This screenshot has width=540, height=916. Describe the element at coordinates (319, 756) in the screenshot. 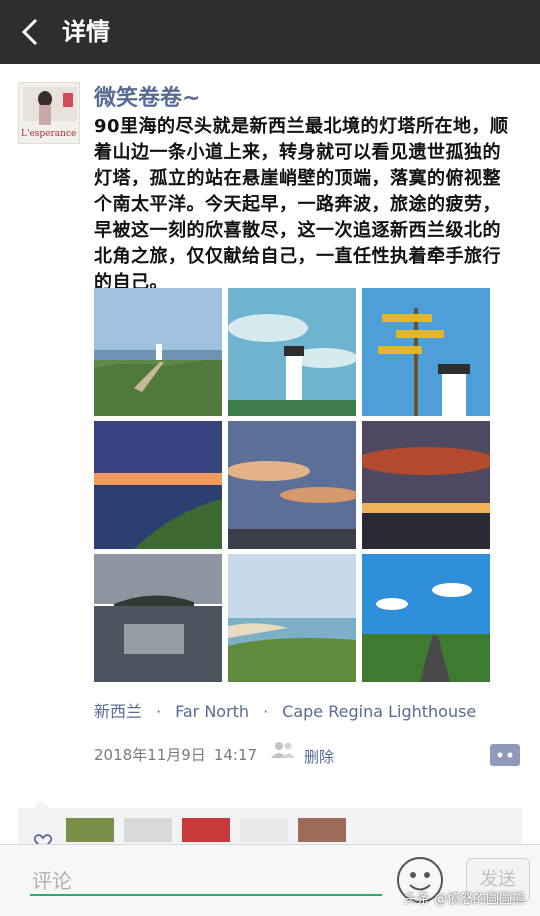

I see `delete-button: 删除` at that location.